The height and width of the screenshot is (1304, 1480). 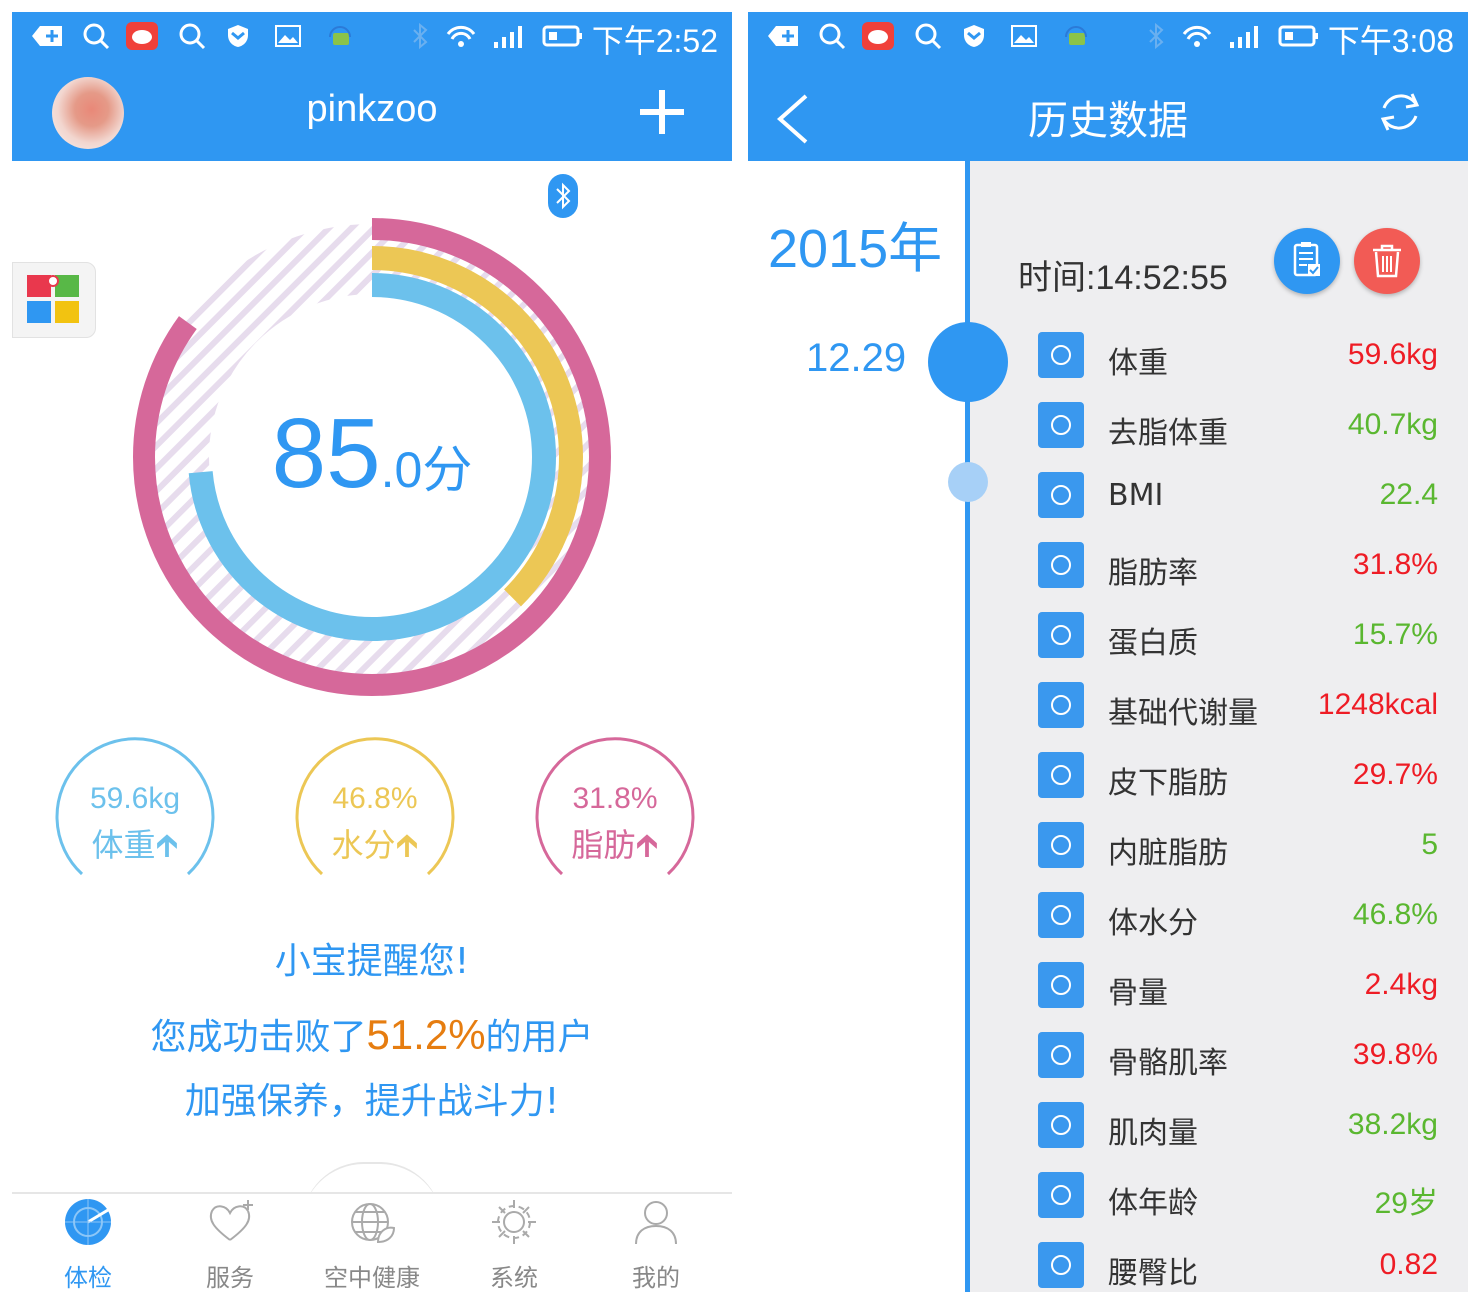 What do you see at coordinates (1400, 112) in the screenshot?
I see `refresh-icon` at bounding box center [1400, 112].